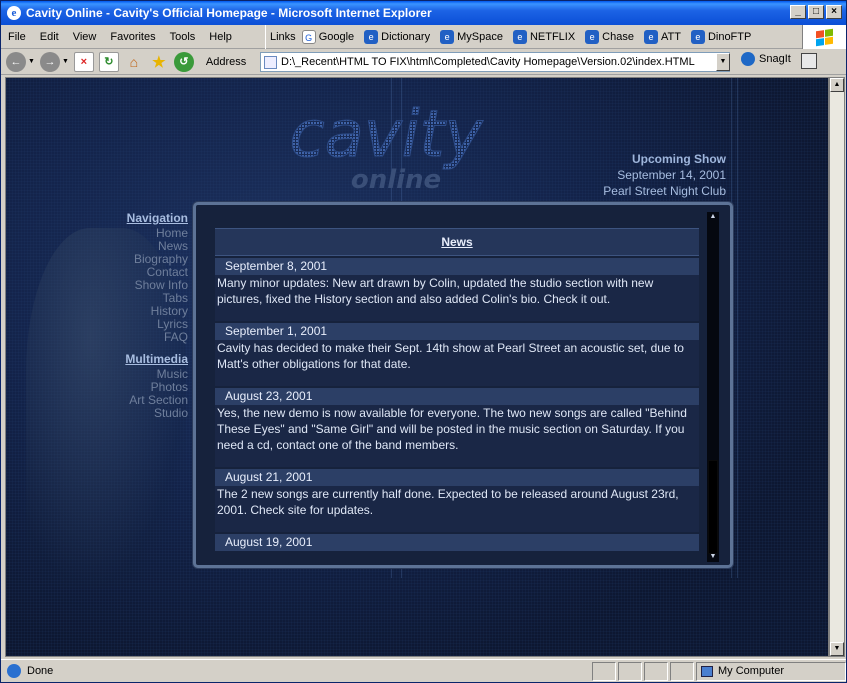 The image size is (847, 683). I want to click on forward-dropdown-icon: ▼, so click(65, 61).